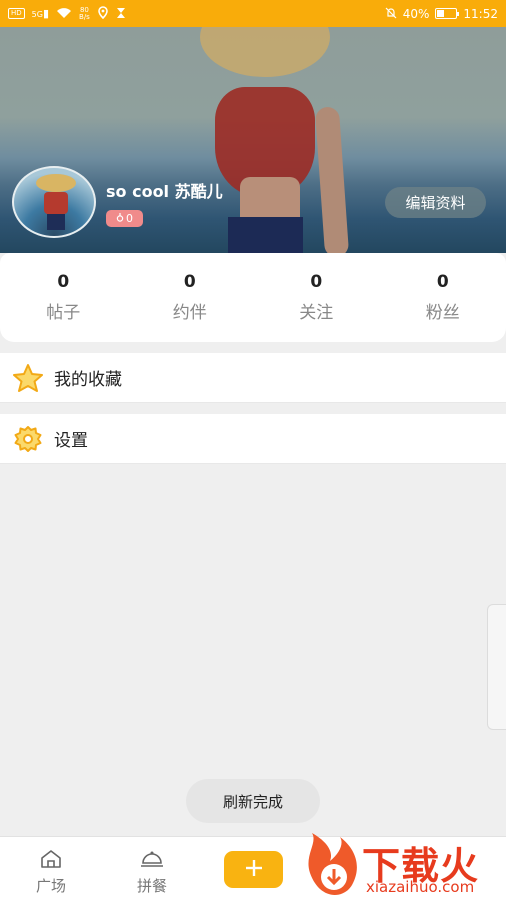 This screenshot has height=900, width=506. Describe the element at coordinates (151, 886) in the screenshot. I see `nav-group-meal-label: 拼餐` at that location.